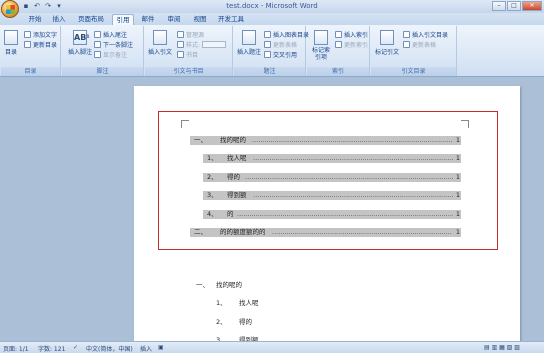 The image size is (544, 353). Describe the element at coordinates (356, 35) in the screenshot. I see `insert-index-label: 插入索引` at that location.